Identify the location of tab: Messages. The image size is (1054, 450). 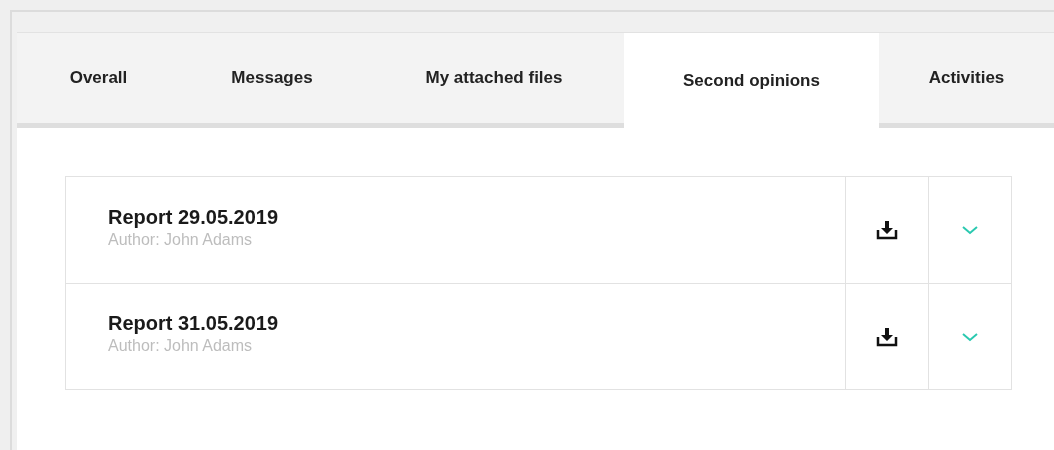
(272, 80).